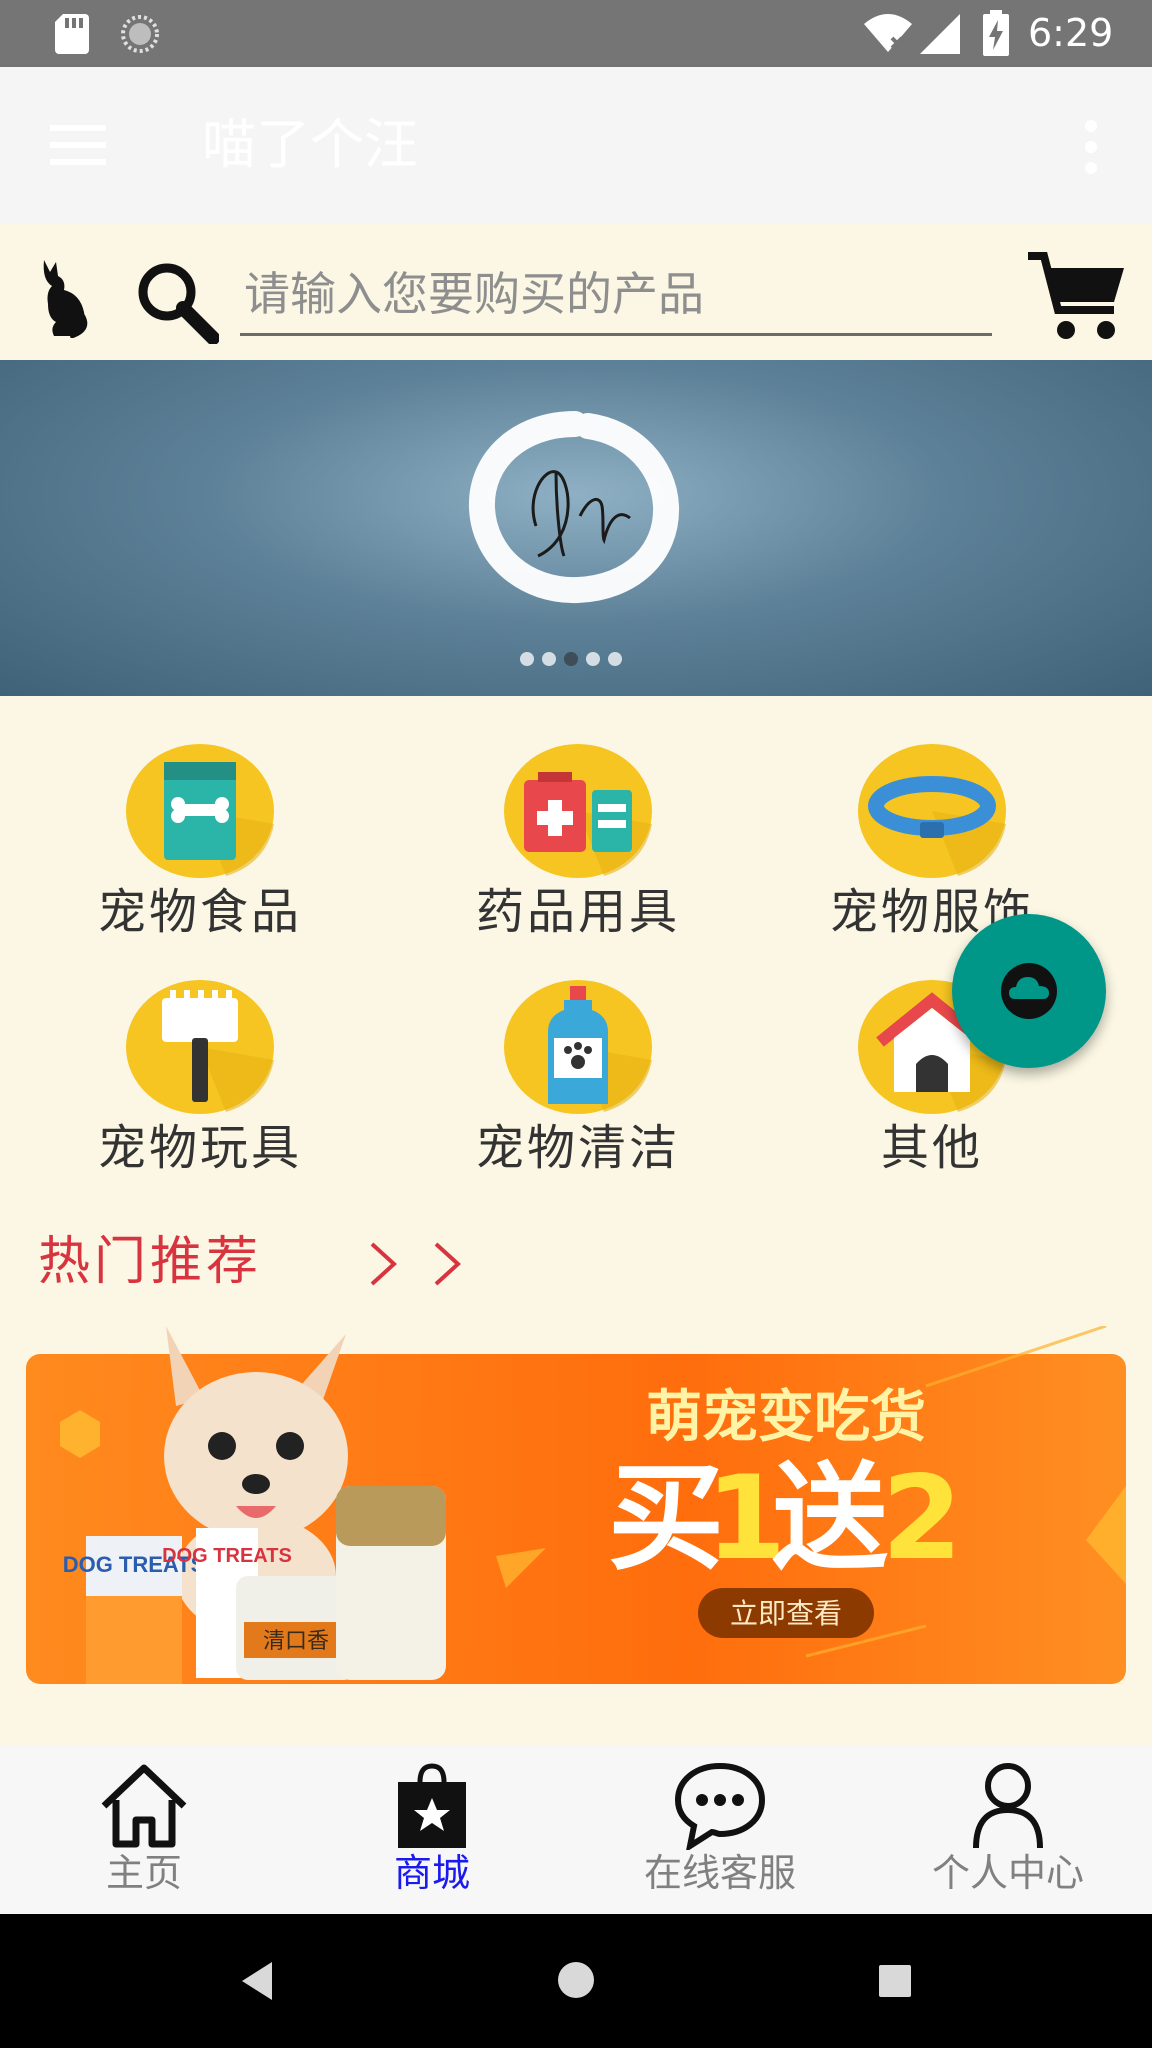 The image size is (1152, 2048). I want to click on loading-spinner-icon, so click(140, 34).